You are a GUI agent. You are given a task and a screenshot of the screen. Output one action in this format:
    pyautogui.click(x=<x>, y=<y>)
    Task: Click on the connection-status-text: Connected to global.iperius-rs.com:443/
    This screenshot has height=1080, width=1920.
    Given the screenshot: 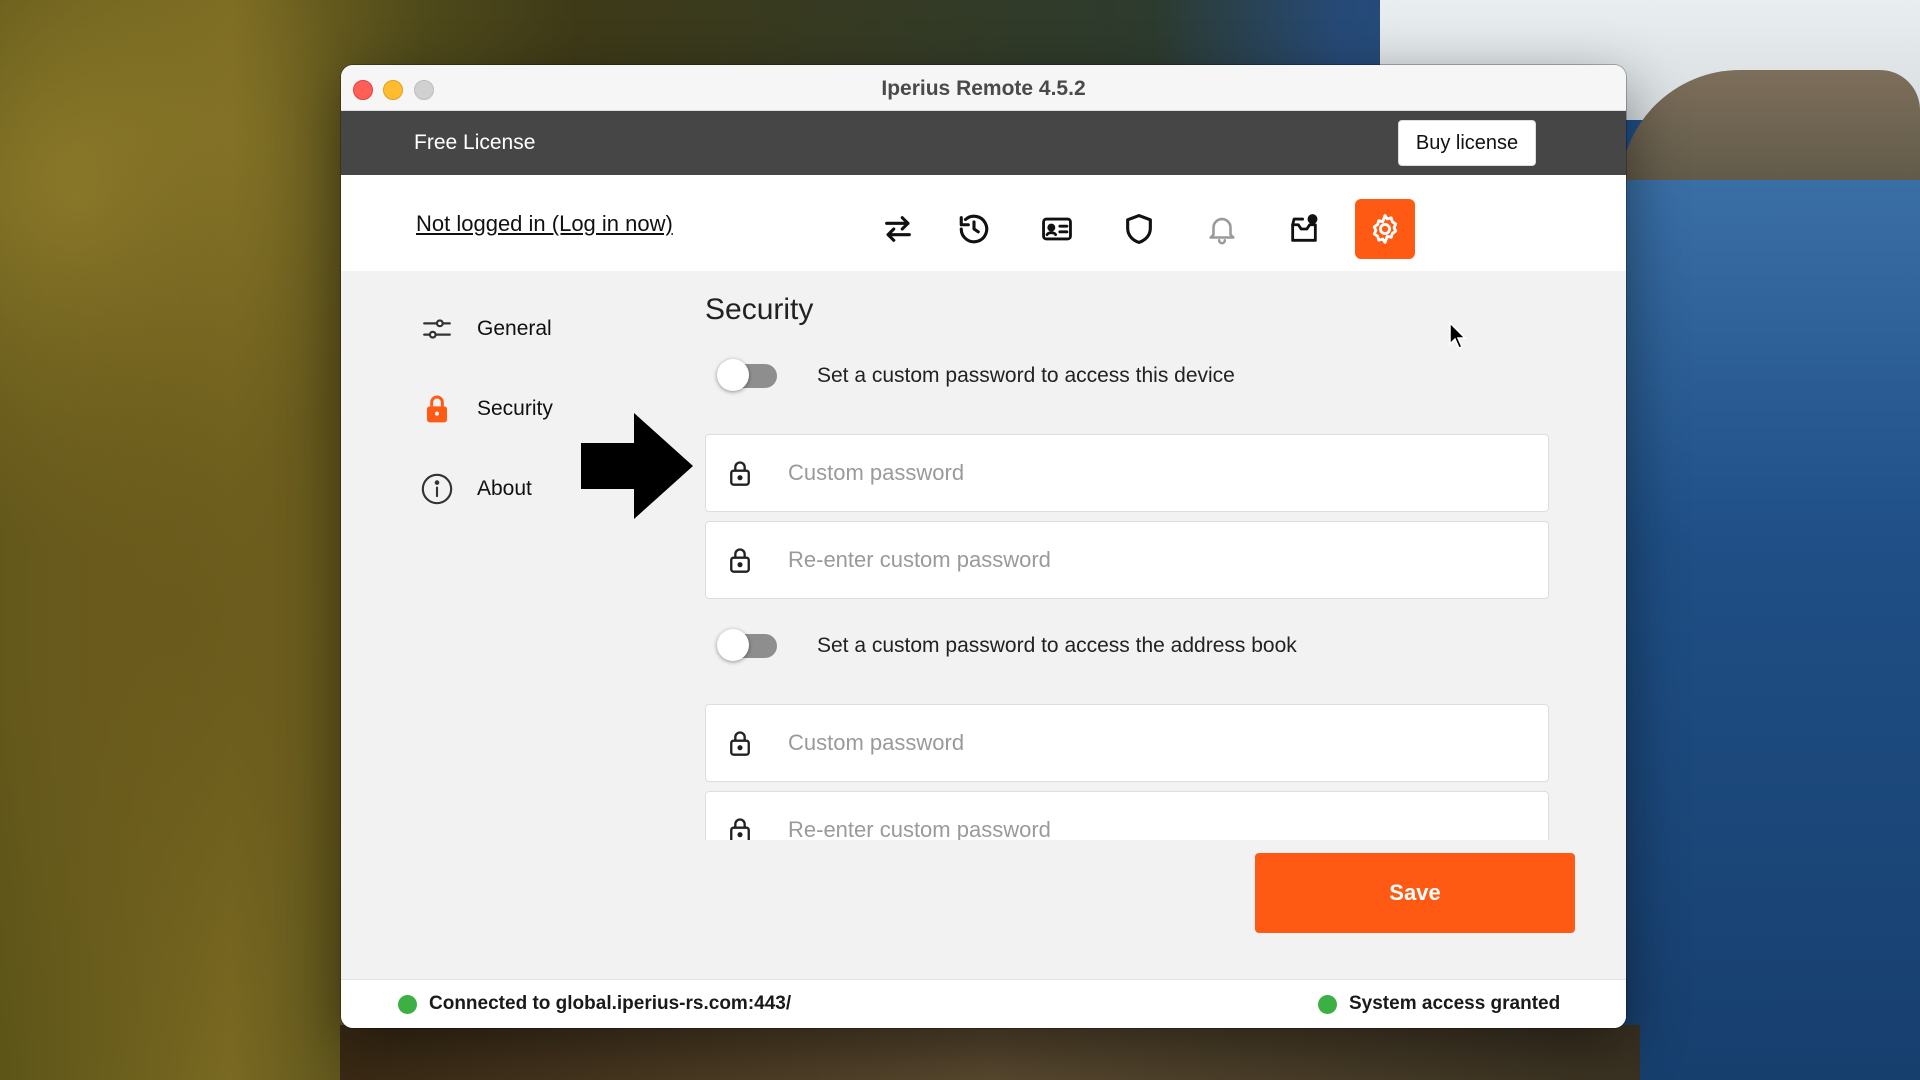 What is the action you would take?
    pyautogui.click(x=610, y=1003)
    